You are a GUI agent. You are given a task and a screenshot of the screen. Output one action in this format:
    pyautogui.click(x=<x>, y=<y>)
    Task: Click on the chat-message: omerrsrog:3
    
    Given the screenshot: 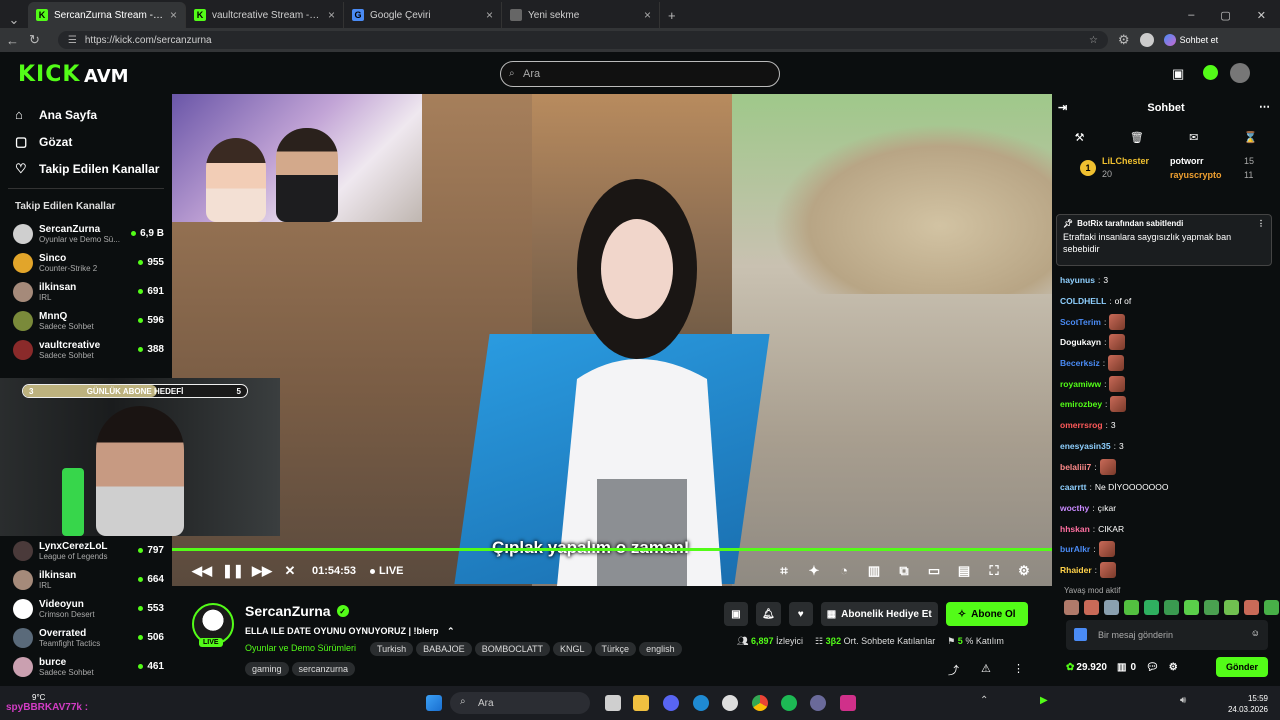 What is the action you would take?
    pyautogui.click(x=1167, y=425)
    